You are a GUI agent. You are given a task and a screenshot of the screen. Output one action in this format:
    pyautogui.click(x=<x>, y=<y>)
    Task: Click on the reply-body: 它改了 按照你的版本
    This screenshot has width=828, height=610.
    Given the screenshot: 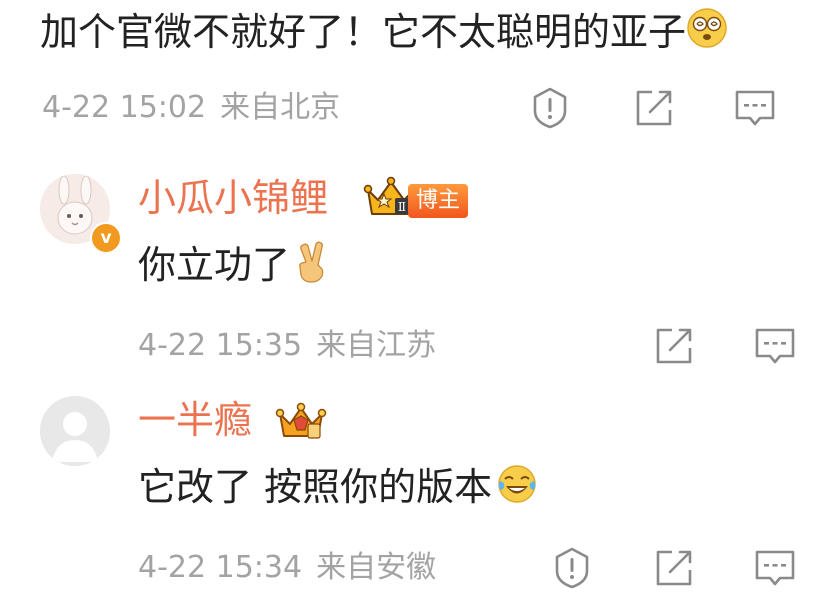 What is the action you would take?
    pyautogui.click(x=315, y=487)
    